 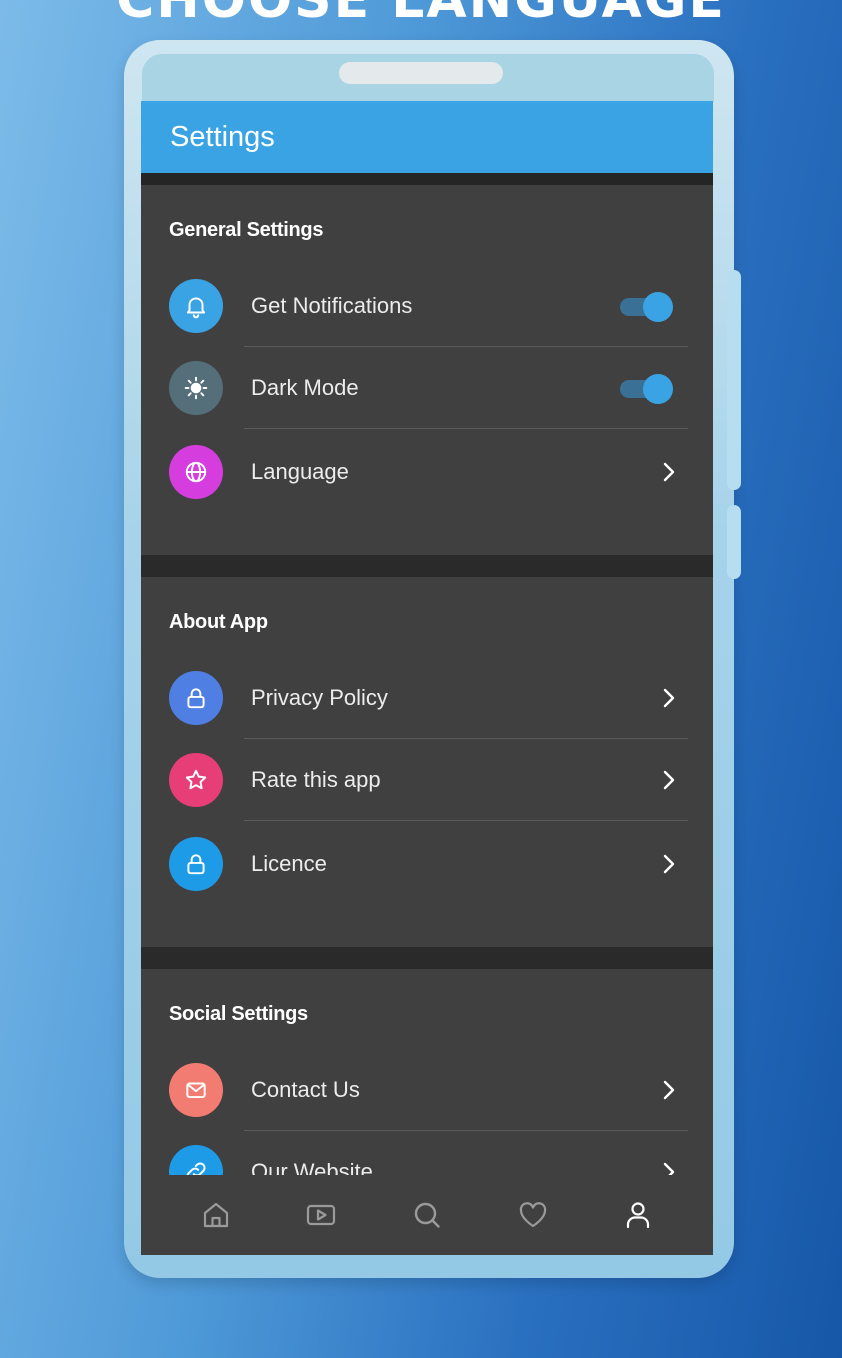 I want to click on phone-power-button, so click(x=734, y=542).